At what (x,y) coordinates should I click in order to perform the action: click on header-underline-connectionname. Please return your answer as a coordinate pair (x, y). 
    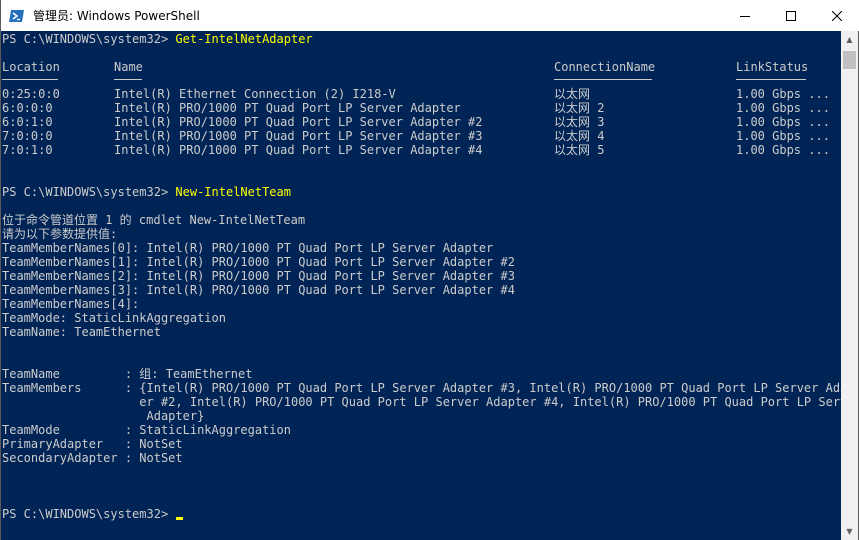
    Looking at the image, I should click on (603, 79).